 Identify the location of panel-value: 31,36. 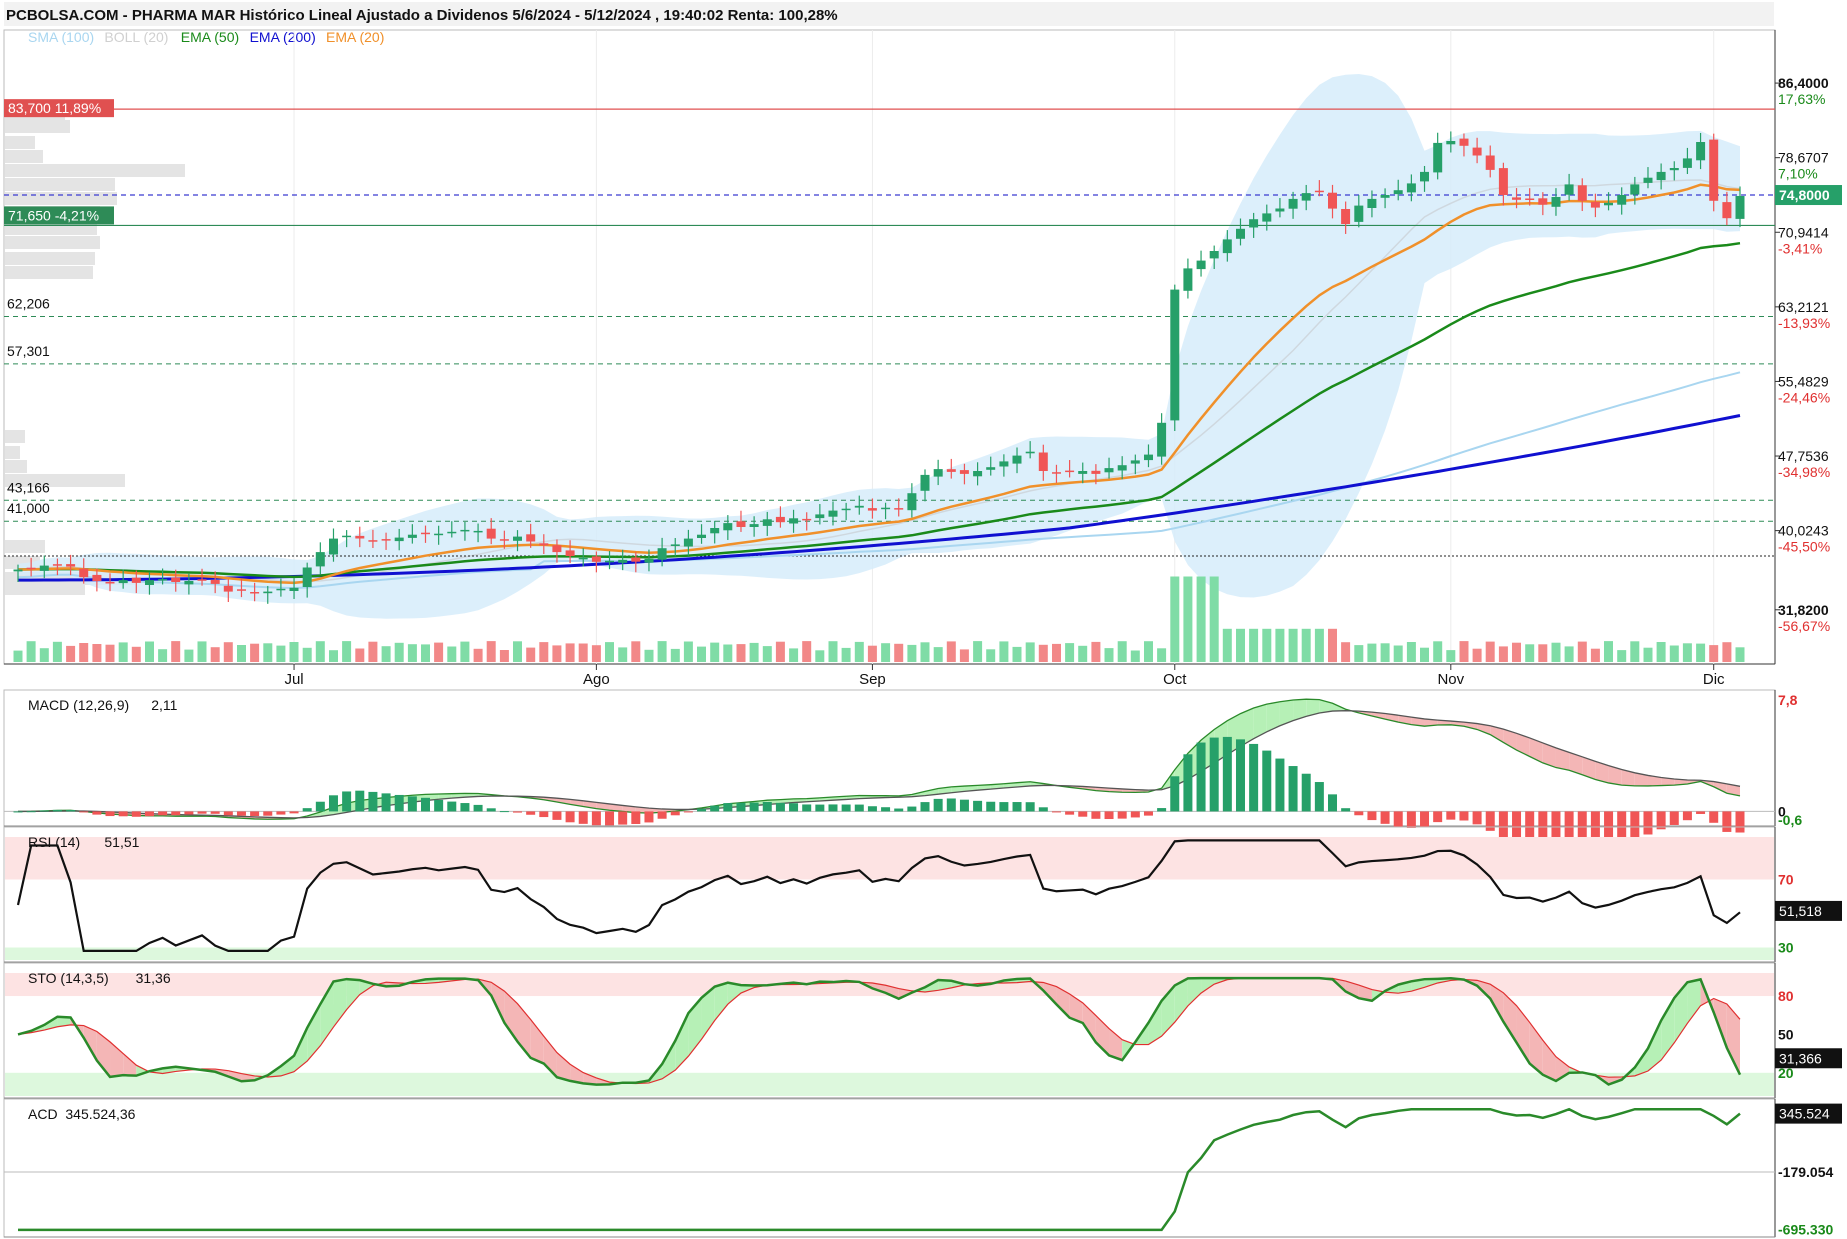
(153, 978).